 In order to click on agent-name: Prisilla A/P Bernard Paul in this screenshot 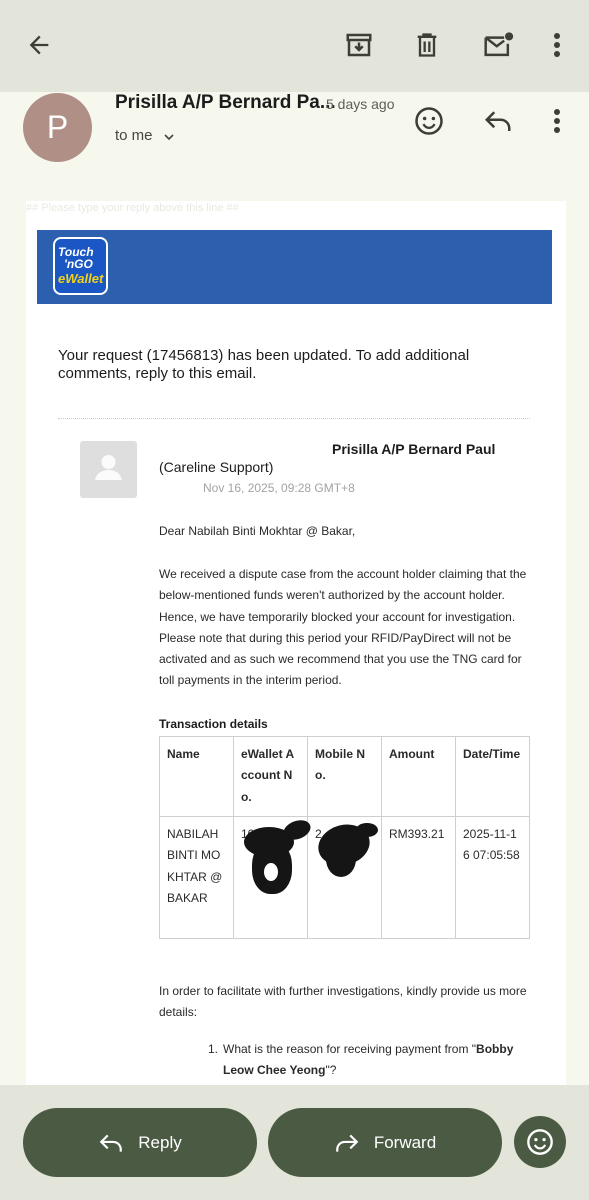, I will do `click(414, 449)`.